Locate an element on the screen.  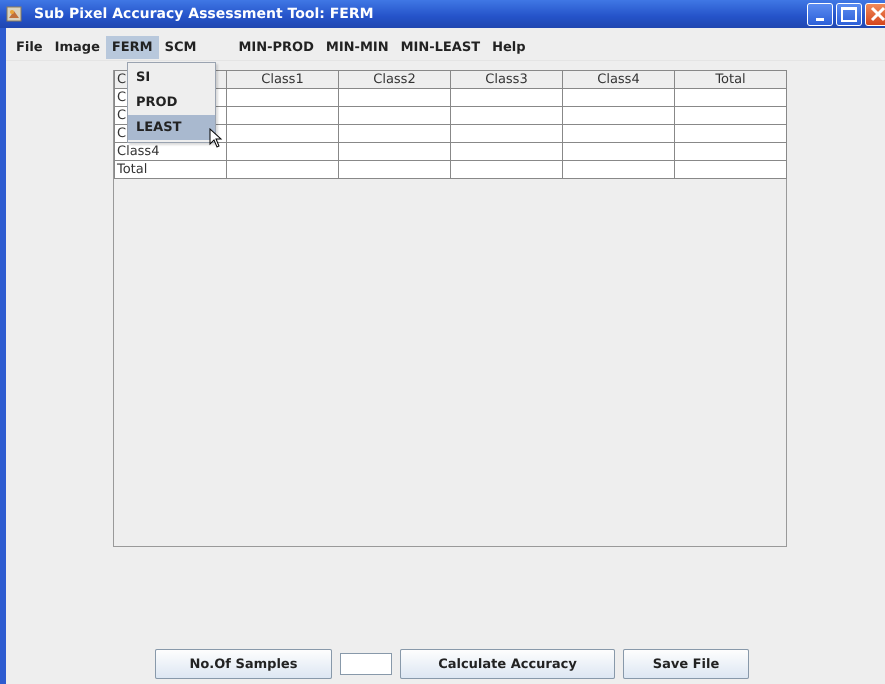
table-cell: Total is located at coordinates (170, 169).